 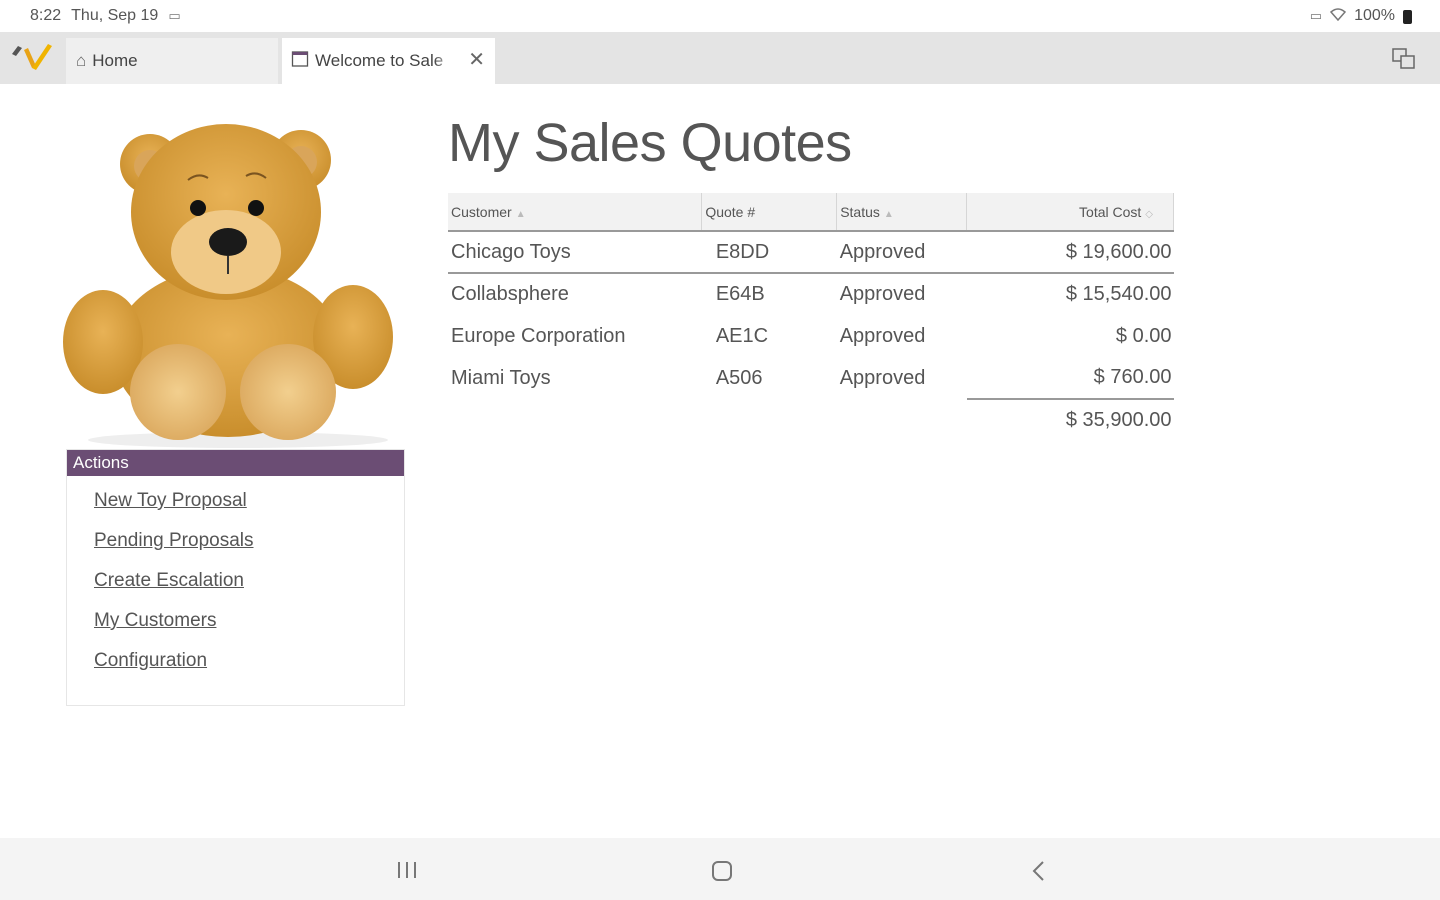 I want to click on wifi-icon, so click(x=1338, y=16).